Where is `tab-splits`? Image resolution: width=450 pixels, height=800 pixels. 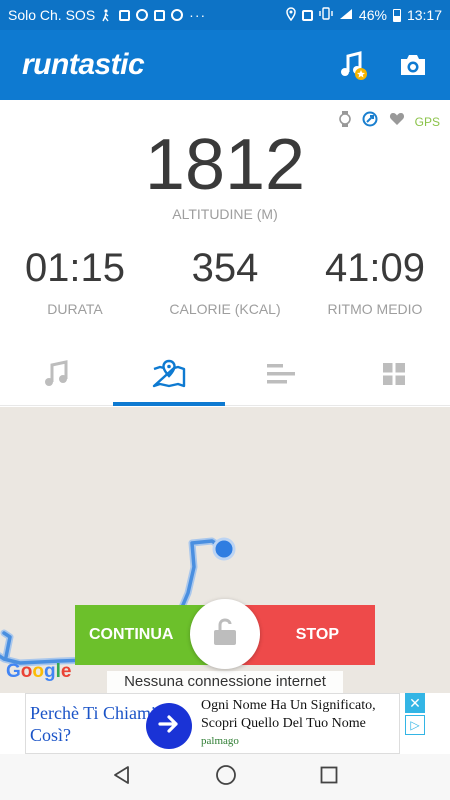 tab-splits is located at coordinates (281, 376).